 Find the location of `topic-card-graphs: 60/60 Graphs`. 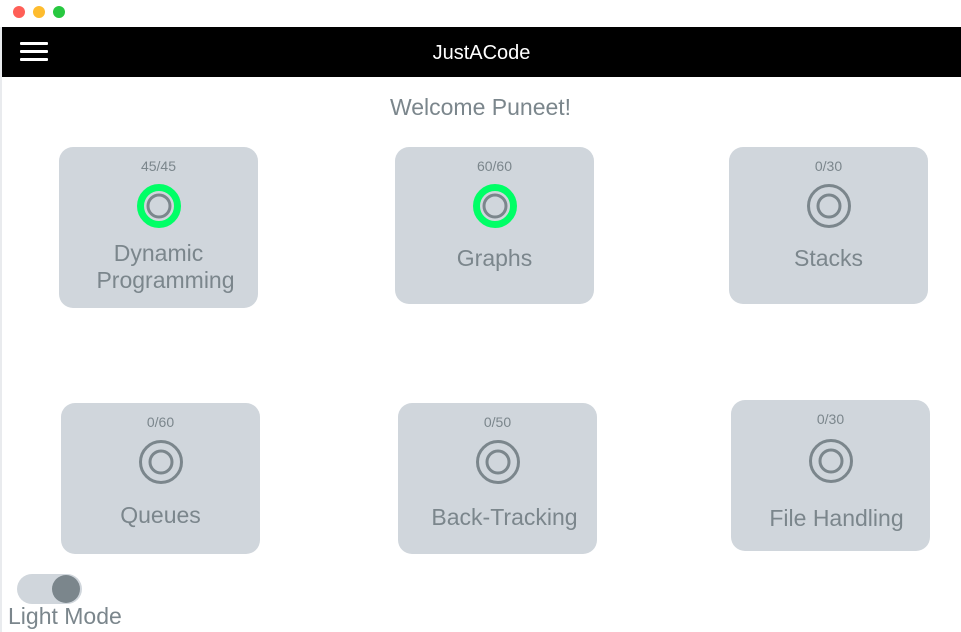

topic-card-graphs: 60/60 Graphs is located at coordinates (494, 225).